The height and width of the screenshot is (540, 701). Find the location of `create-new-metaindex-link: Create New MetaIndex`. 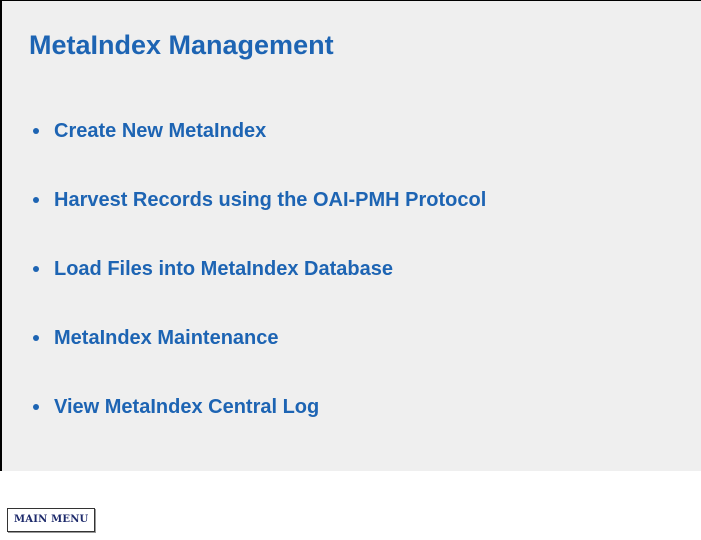

create-new-metaindex-link: Create New MetaIndex is located at coordinates (160, 131).